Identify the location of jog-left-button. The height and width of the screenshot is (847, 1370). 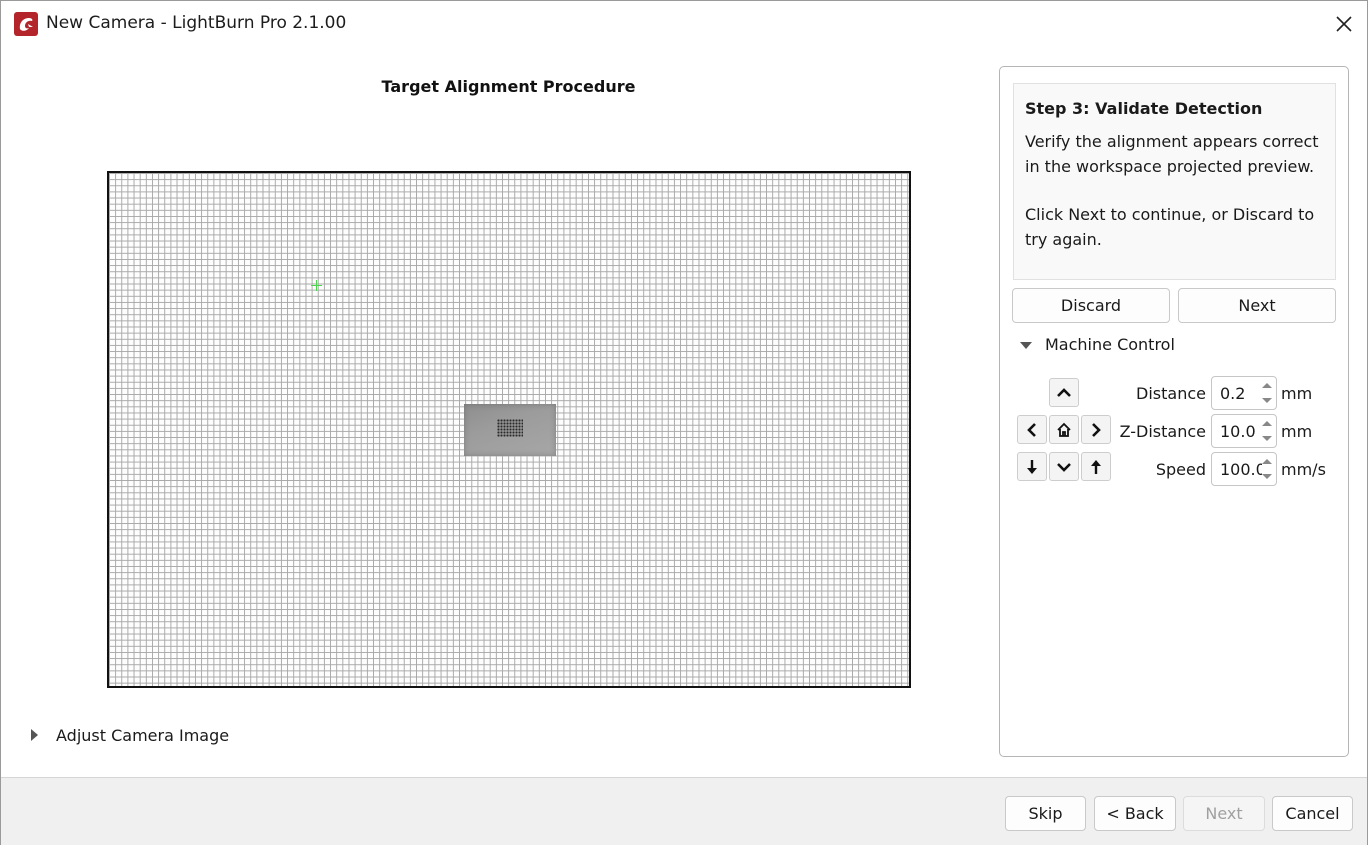
(1032, 429).